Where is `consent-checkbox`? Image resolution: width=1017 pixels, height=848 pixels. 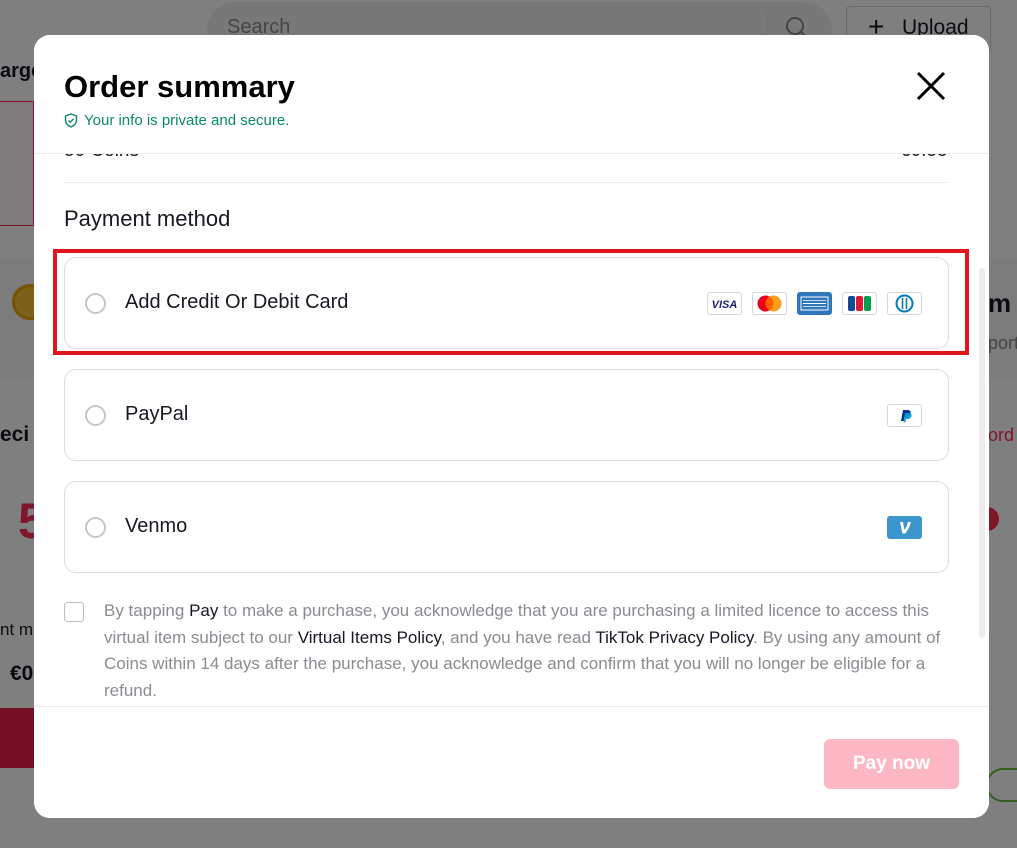 consent-checkbox is located at coordinates (74, 612).